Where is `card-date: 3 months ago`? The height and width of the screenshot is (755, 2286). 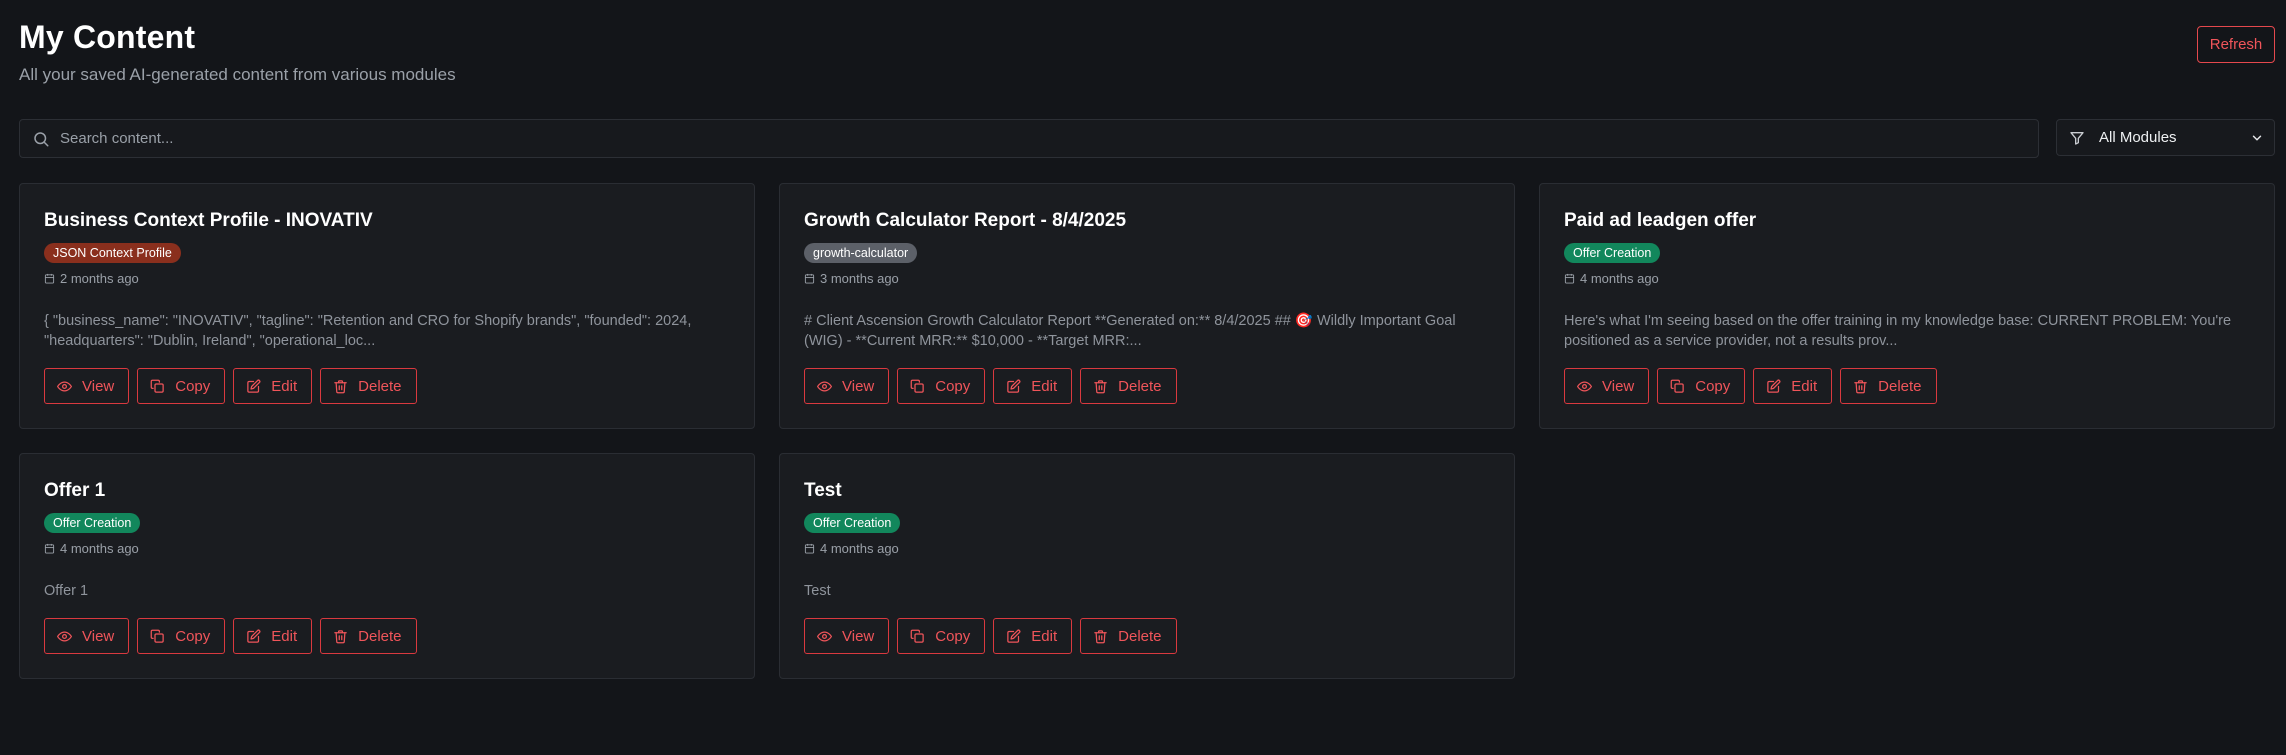 card-date: 3 months ago is located at coordinates (851, 278).